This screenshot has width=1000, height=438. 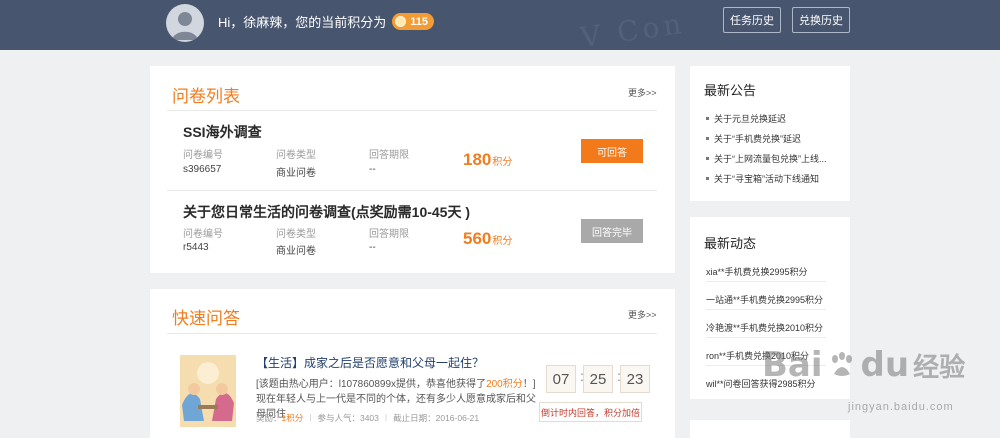 I want to click on deadline: 截止日期：2016-06-21, so click(x=436, y=418).